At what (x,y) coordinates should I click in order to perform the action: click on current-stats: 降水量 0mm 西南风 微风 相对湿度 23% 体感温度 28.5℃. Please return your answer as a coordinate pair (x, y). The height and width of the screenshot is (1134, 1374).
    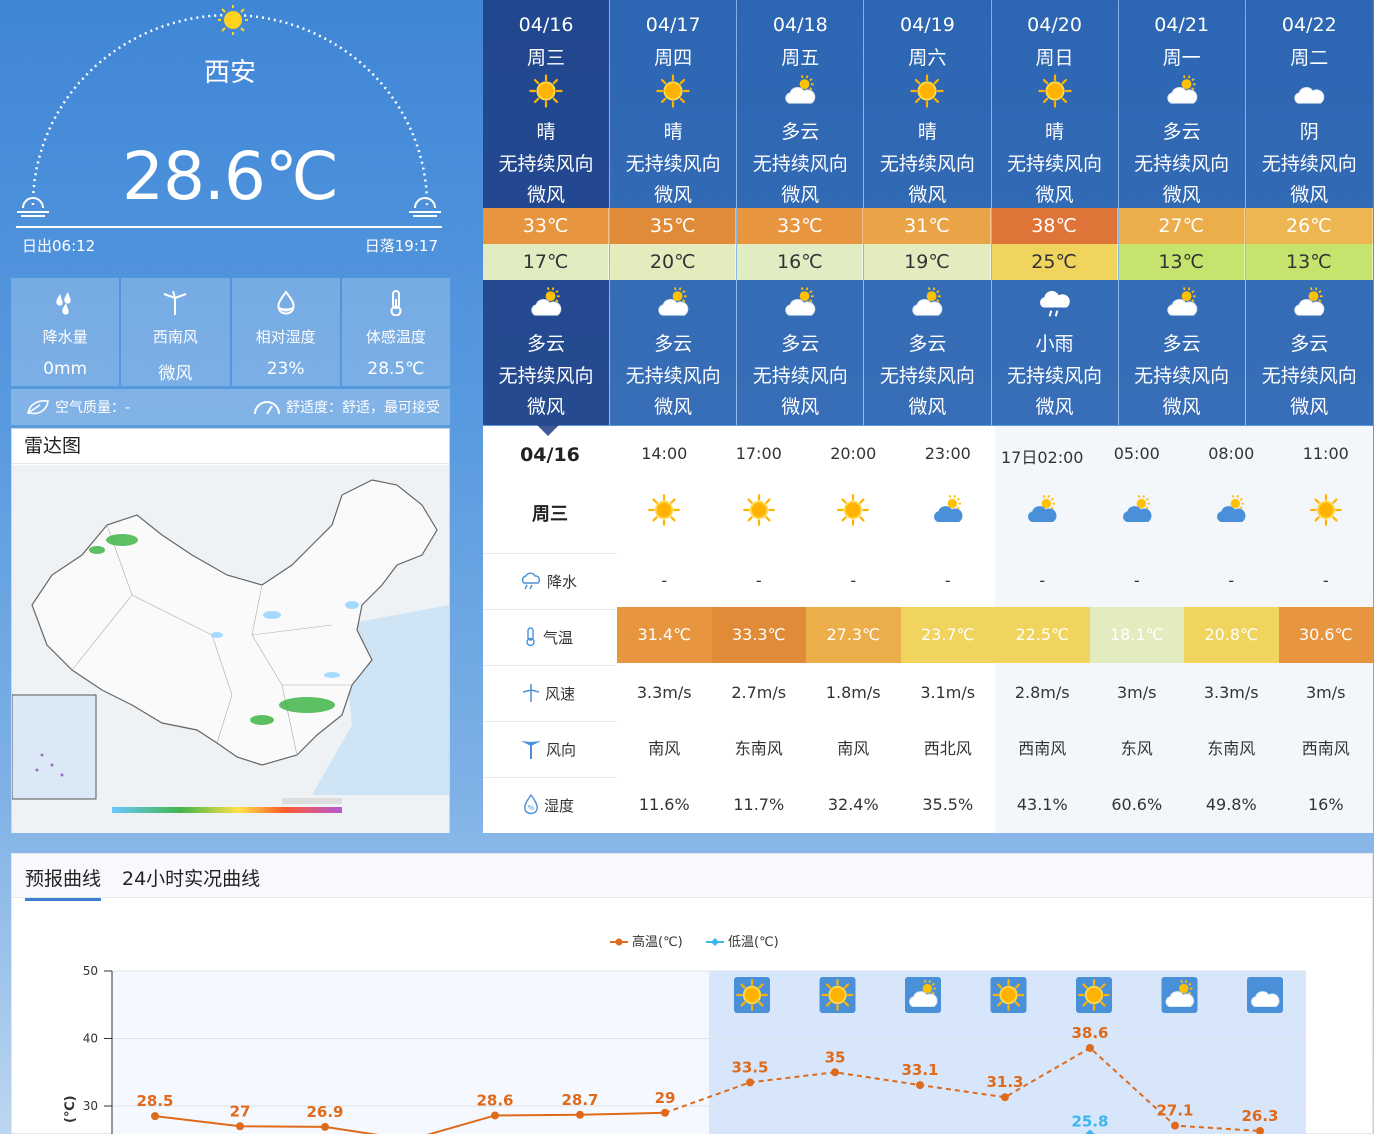
    Looking at the image, I should click on (230, 332).